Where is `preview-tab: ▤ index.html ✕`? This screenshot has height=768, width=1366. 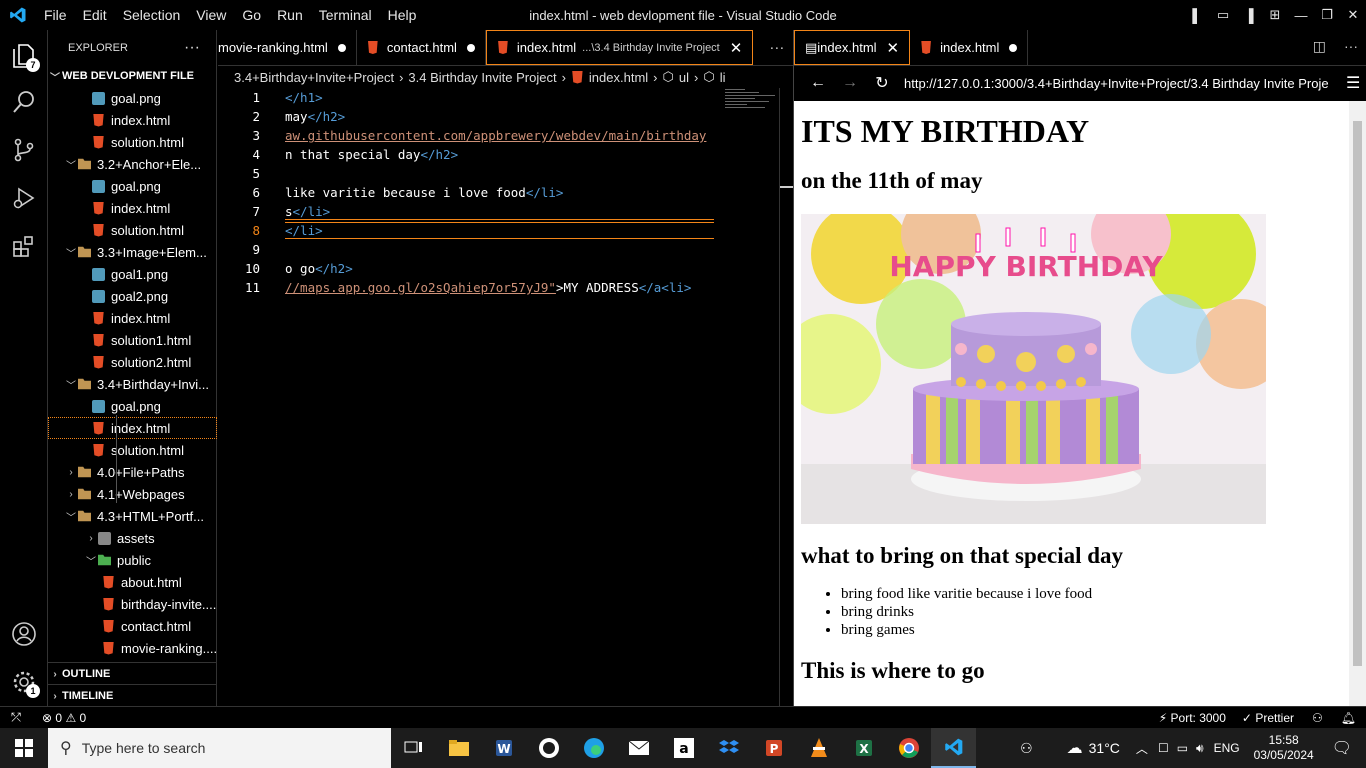 preview-tab: ▤ index.html ✕ is located at coordinates (852, 47).